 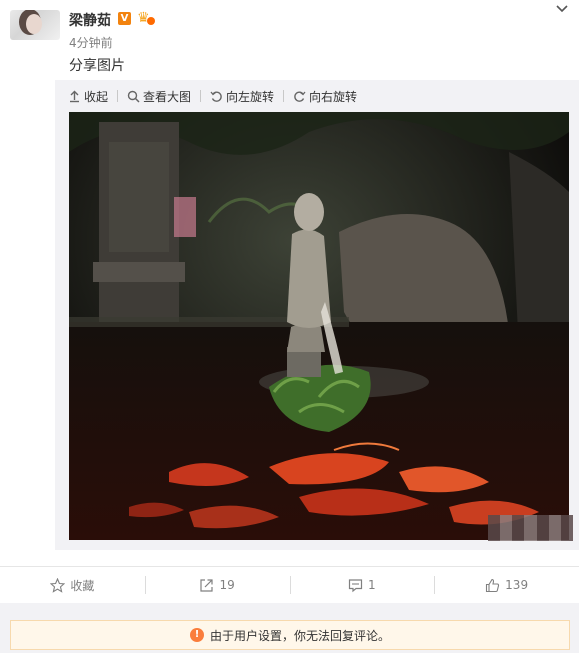 I want to click on repost-count: 19, so click(x=227, y=585).